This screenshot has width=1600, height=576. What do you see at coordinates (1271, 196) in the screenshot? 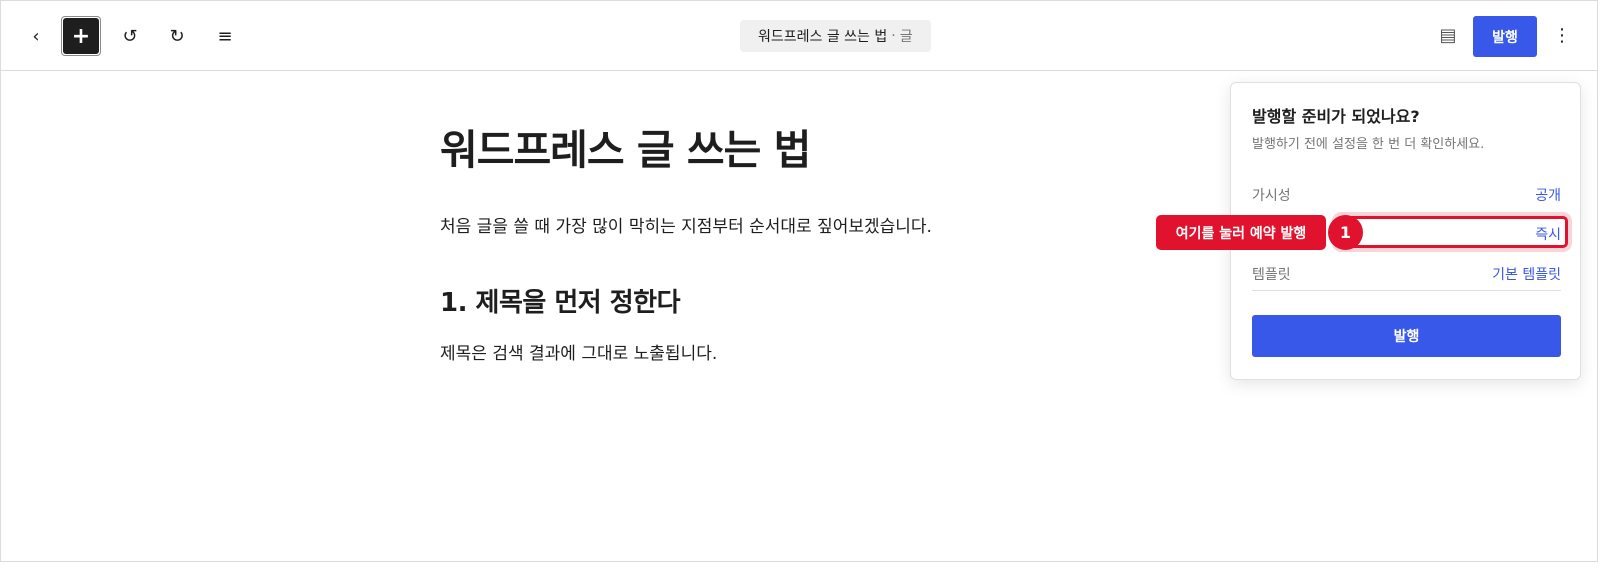
I see `visibility-label: 가시성` at bounding box center [1271, 196].